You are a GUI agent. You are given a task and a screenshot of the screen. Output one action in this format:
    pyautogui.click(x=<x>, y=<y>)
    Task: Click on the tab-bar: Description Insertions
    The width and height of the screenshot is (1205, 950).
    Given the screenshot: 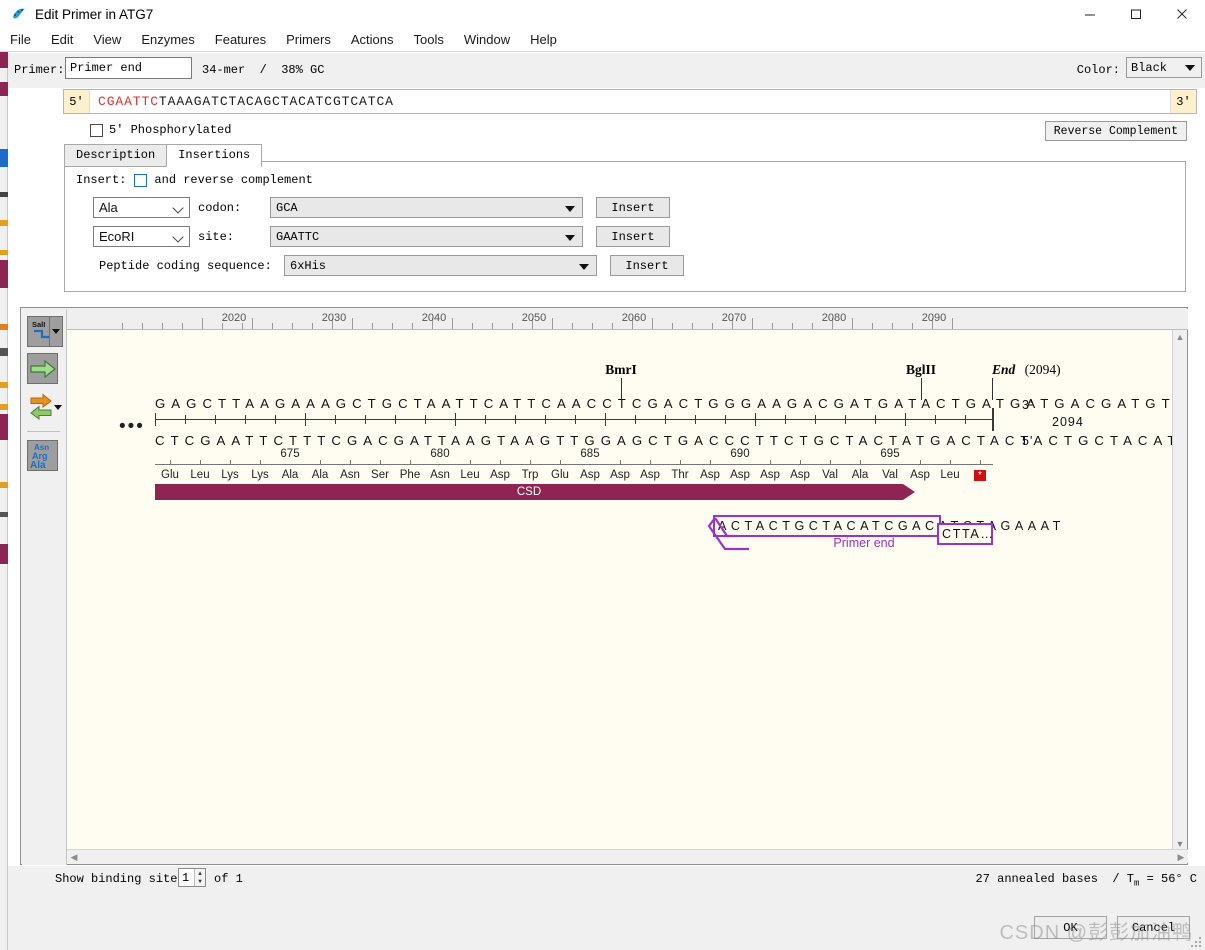 What is the action you would take?
    pyautogui.click(x=163, y=155)
    